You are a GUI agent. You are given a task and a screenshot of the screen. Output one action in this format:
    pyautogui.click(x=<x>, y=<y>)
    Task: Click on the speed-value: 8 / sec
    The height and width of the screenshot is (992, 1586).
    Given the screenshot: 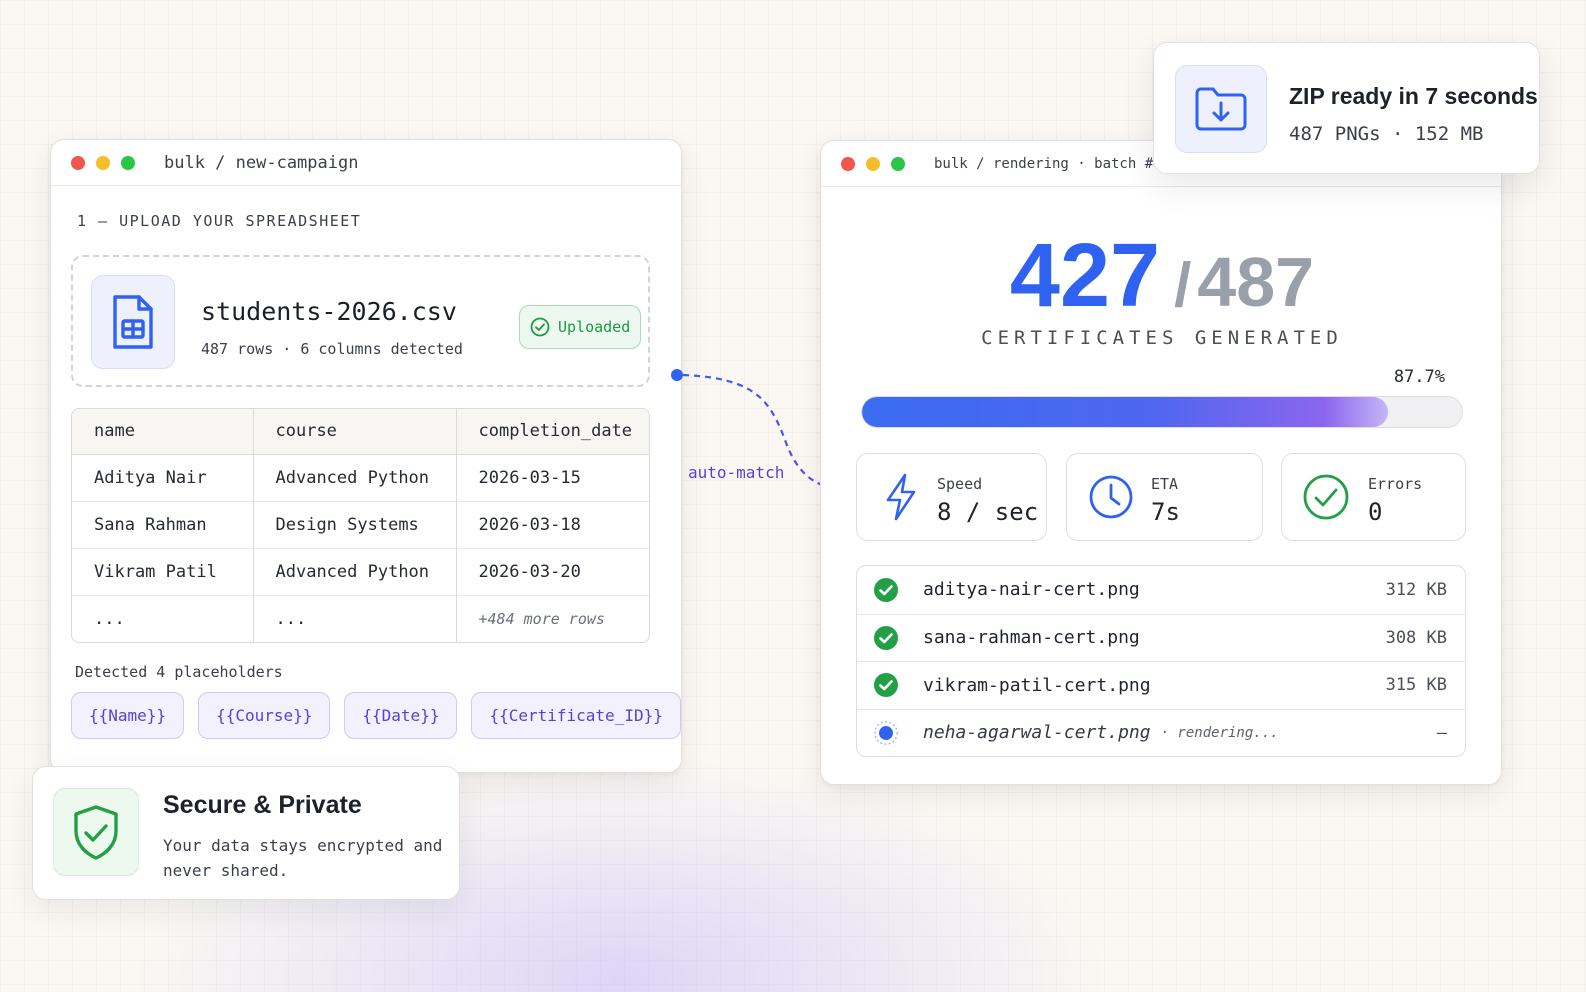 What is the action you would take?
    pyautogui.click(x=988, y=512)
    